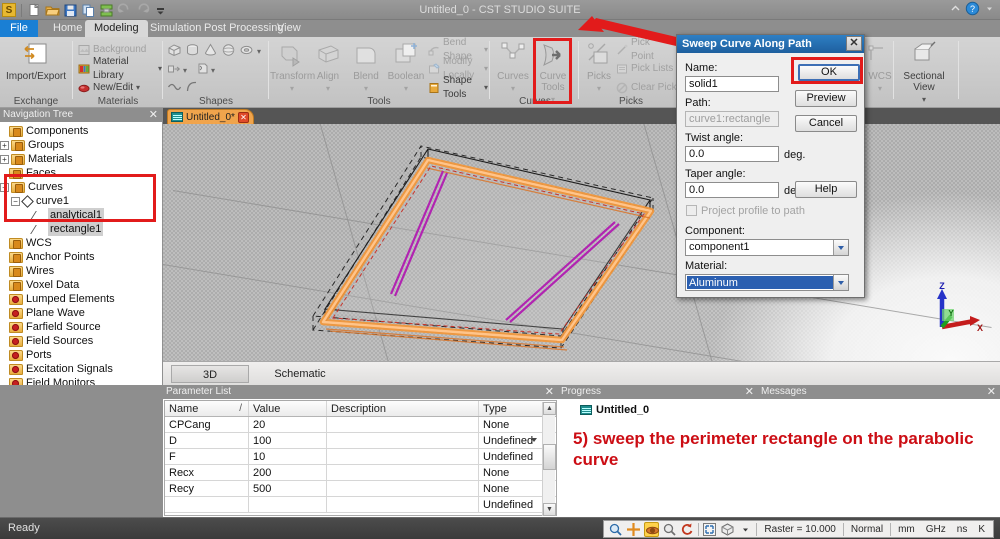 This screenshot has height=539, width=1000. What do you see at coordinates (81, 159) in the screenshot?
I see `tree-item-materials: + Materials` at bounding box center [81, 159].